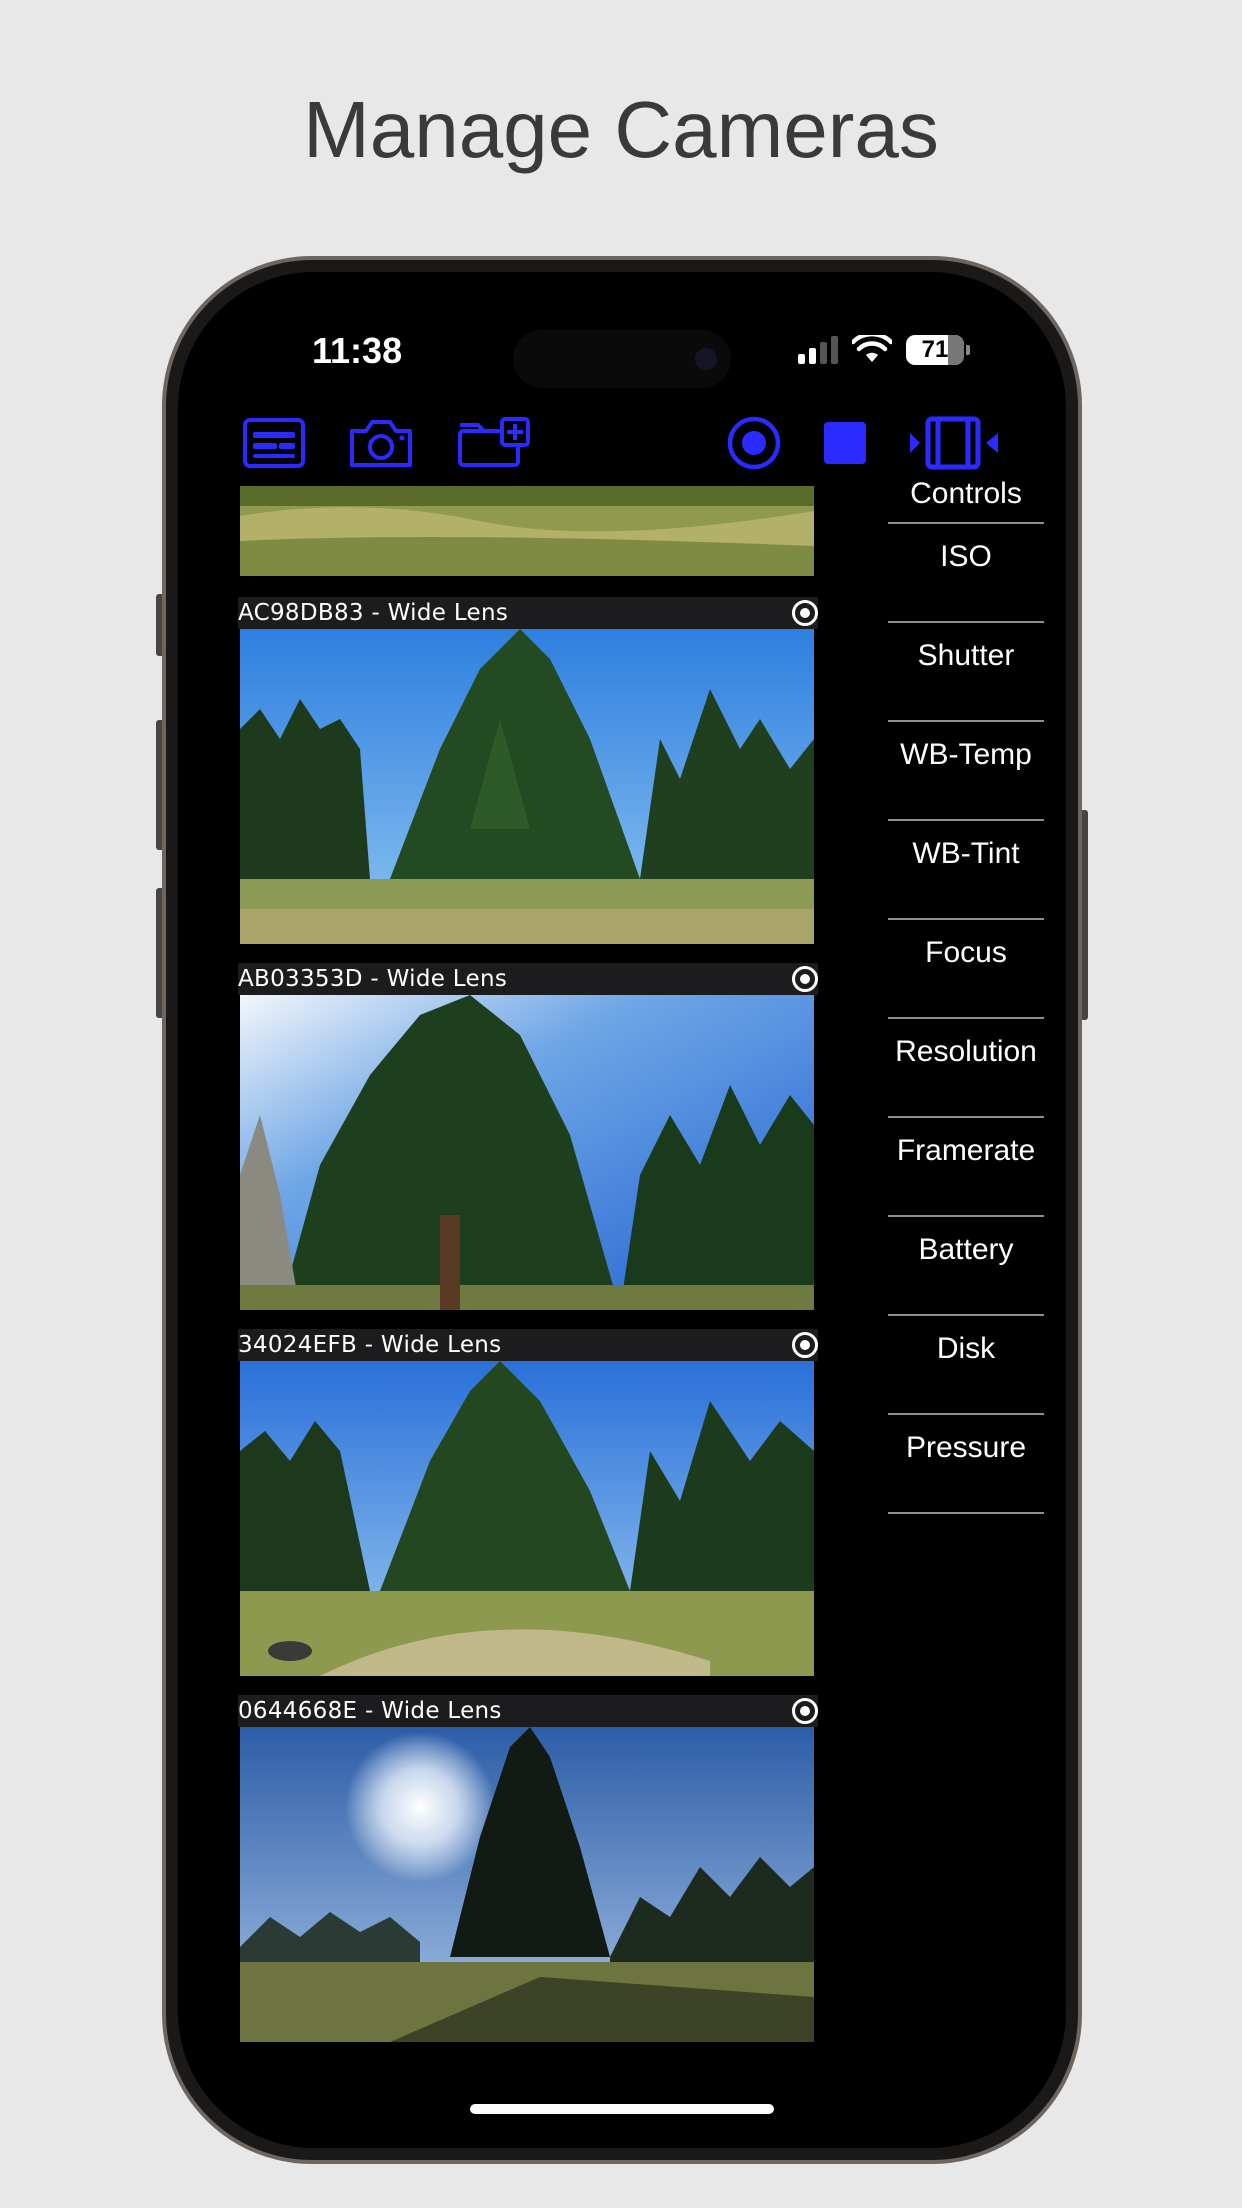 The image size is (1242, 2208). I want to click on camera-feed-label: AB03353D - Wide Lens, so click(373, 979).